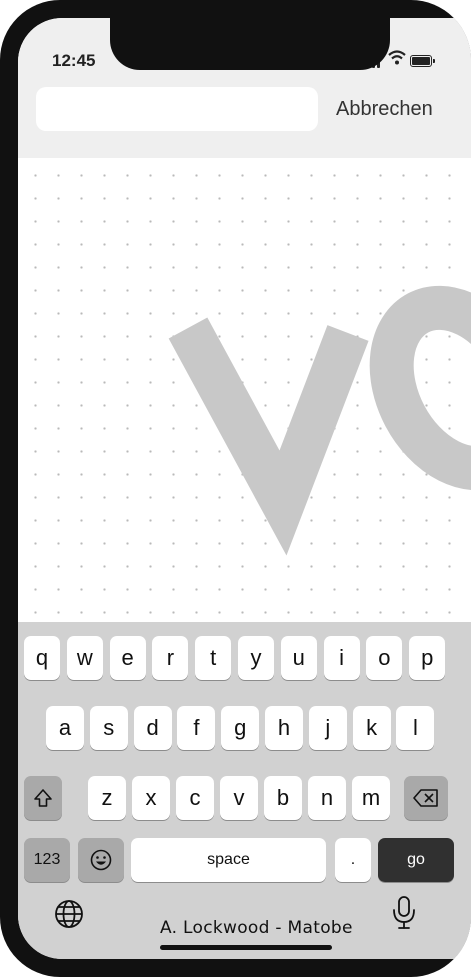  What do you see at coordinates (384, 109) in the screenshot?
I see `cancel-button: Abbrechen` at bounding box center [384, 109].